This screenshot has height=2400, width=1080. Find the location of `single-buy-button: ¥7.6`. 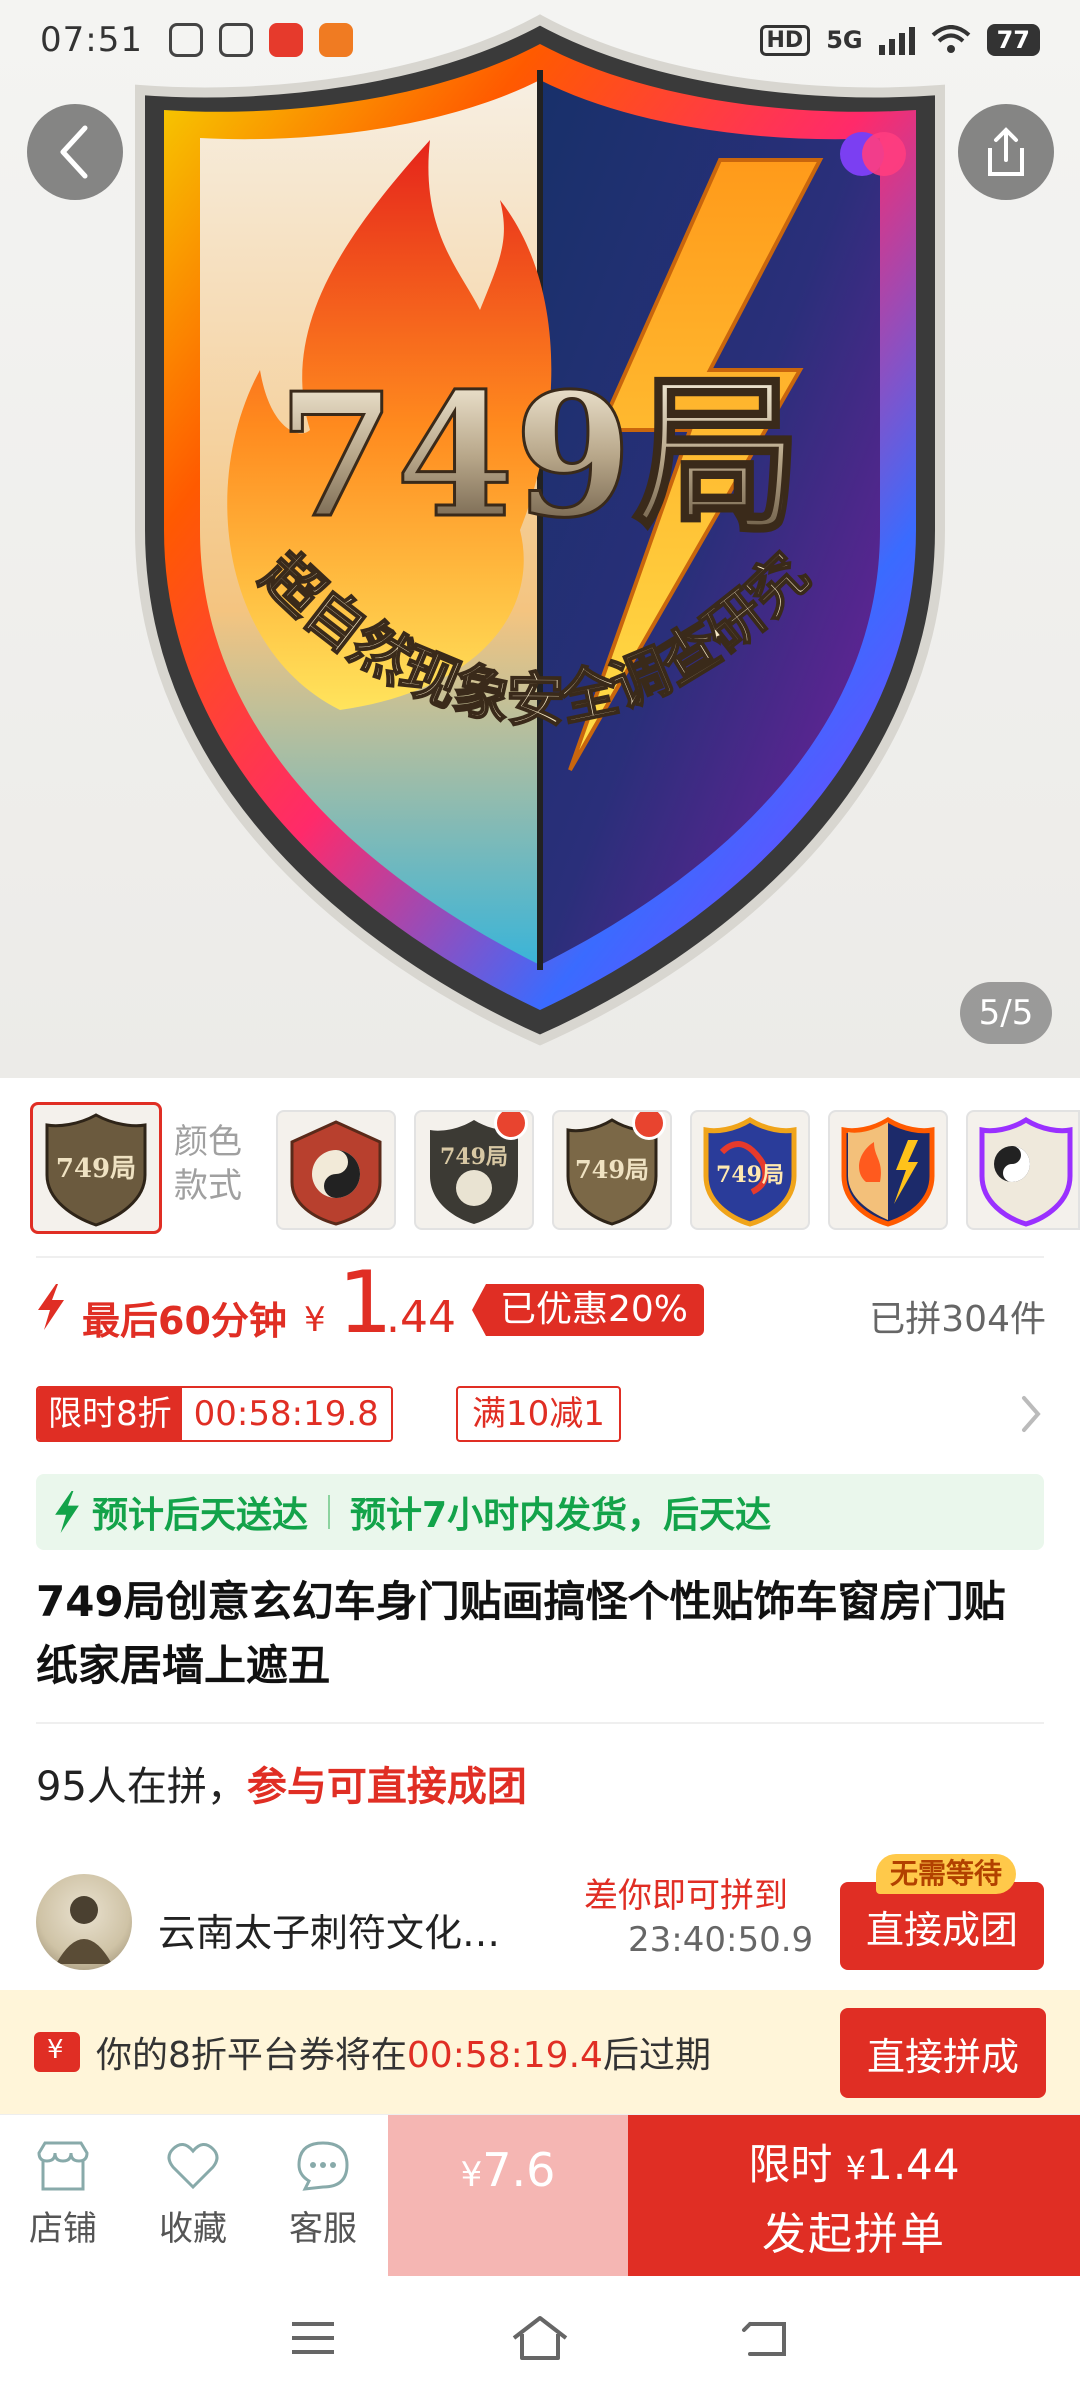

single-buy-button: ¥7.6 is located at coordinates (508, 2196).